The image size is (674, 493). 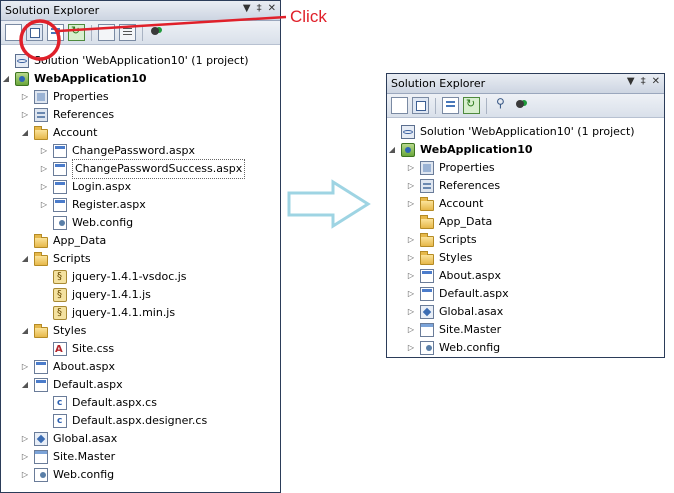 What do you see at coordinates (439, 258) in the screenshot?
I see `tree-item: ▷ Styles` at bounding box center [439, 258].